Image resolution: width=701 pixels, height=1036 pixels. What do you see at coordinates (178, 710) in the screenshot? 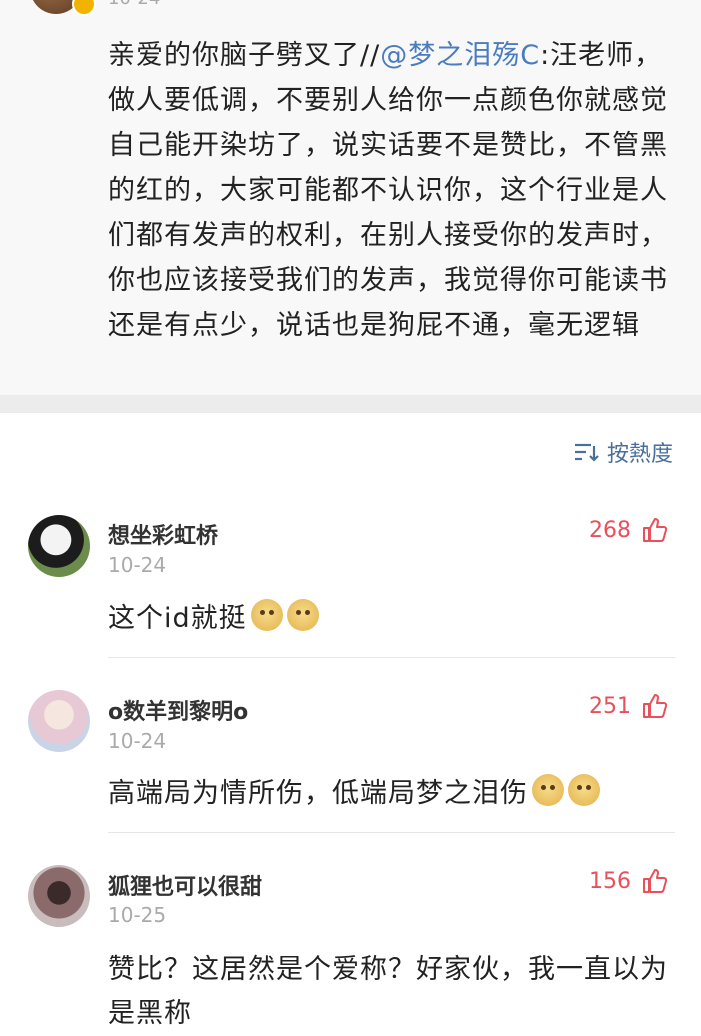
I see `commenter-name: o数羊到黎明o` at bounding box center [178, 710].